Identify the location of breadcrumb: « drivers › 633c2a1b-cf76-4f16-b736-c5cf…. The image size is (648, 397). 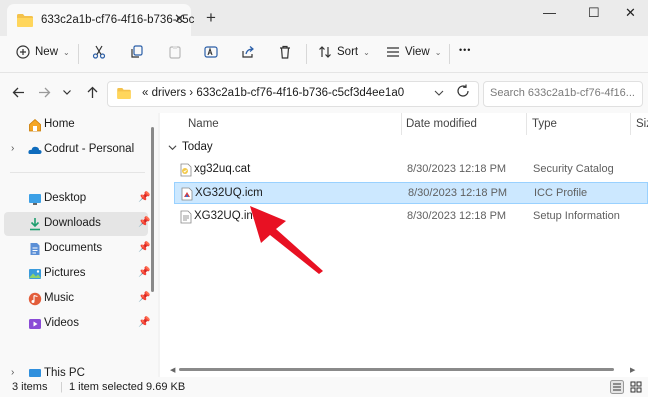
(273, 93).